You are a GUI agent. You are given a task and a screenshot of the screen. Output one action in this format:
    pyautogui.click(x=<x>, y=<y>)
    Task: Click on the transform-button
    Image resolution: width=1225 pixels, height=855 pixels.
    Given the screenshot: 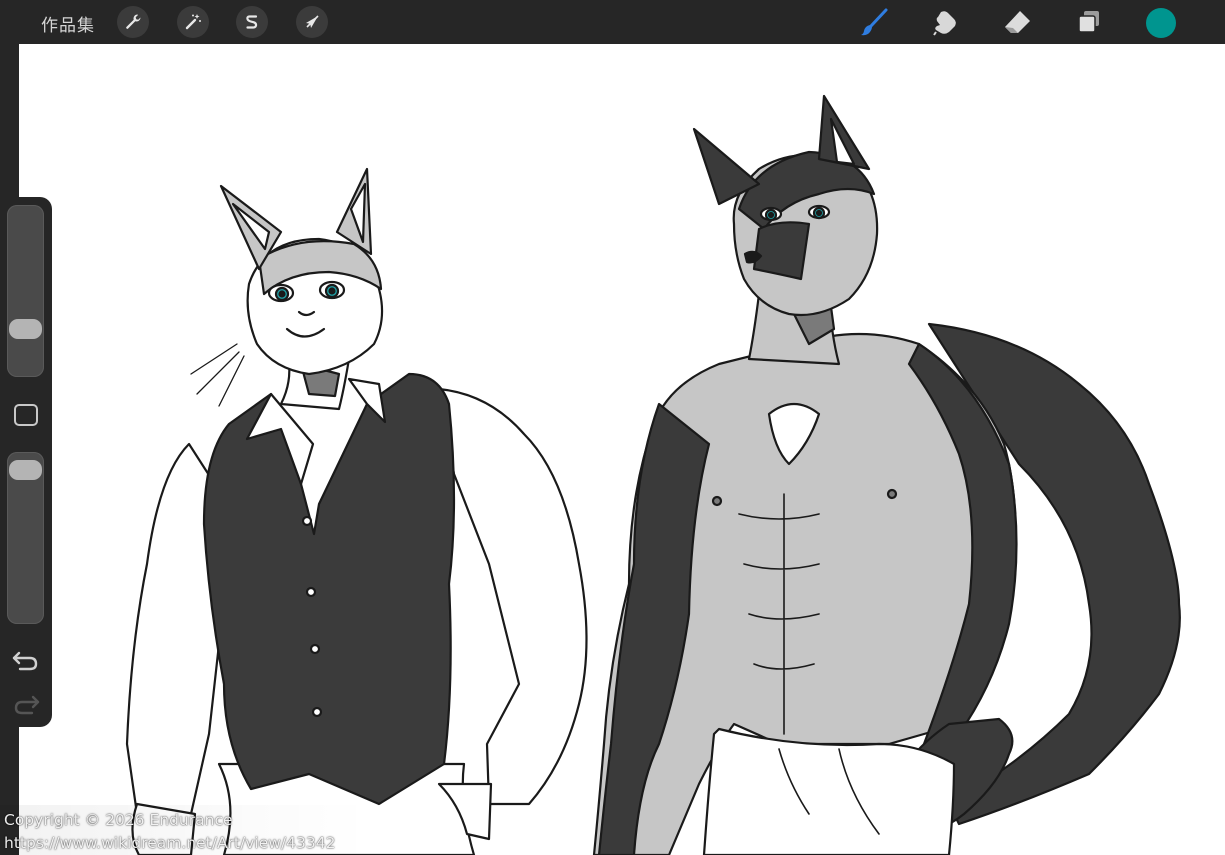 What is the action you would take?
    pyautogui.click(x=312, y=22)
    